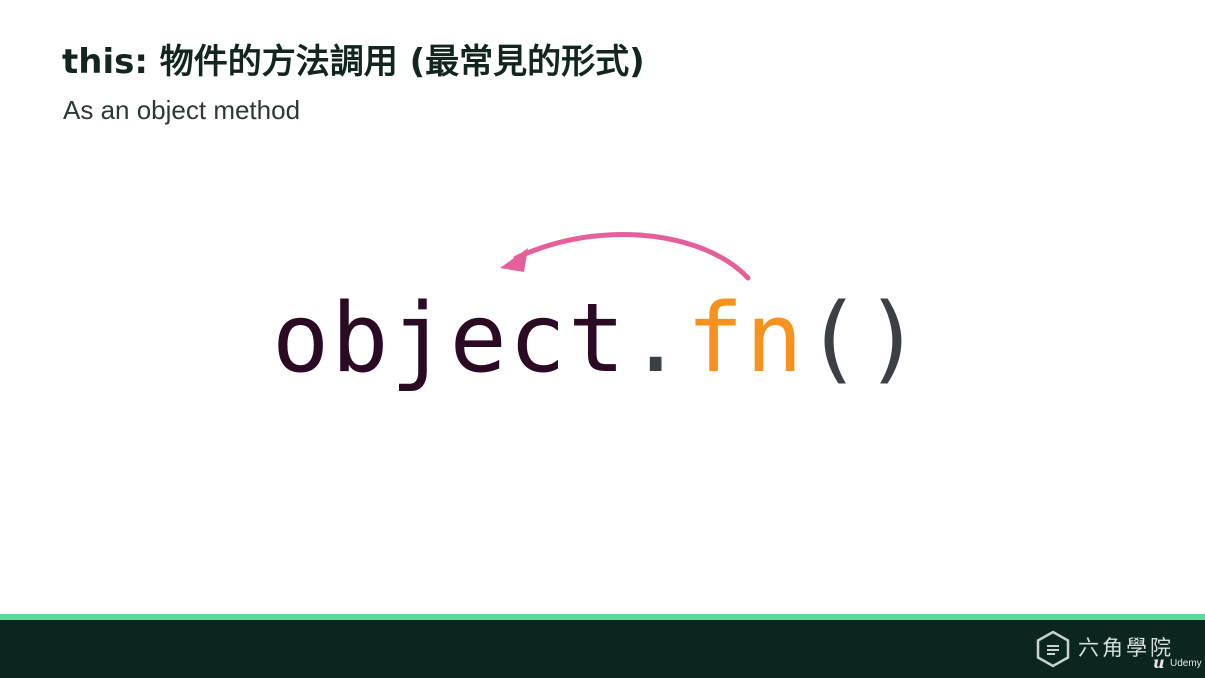 This screenshot has width=1205, height=678. What do you see at coordinates (182, 110) in the screenshot?
I see `slide-subtitle: As an object method` at bounding box center [182, 110].